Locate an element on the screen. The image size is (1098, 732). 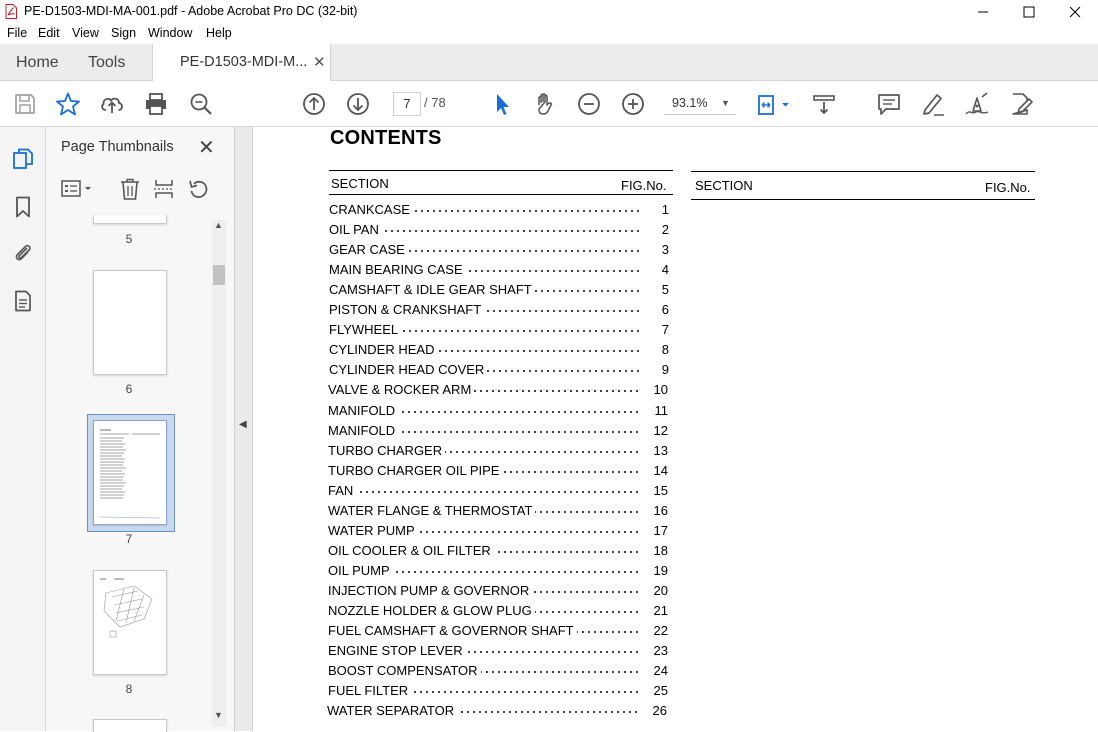
menu-edit: Edit is located at coordinates (49, 33).